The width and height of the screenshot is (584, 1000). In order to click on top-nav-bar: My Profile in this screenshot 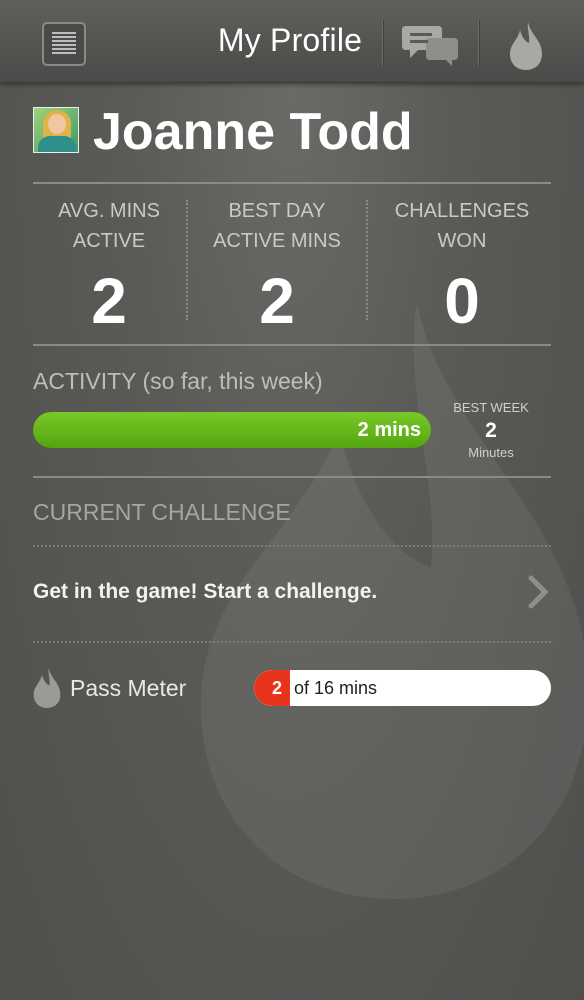, I will do `click(292, 41)`.